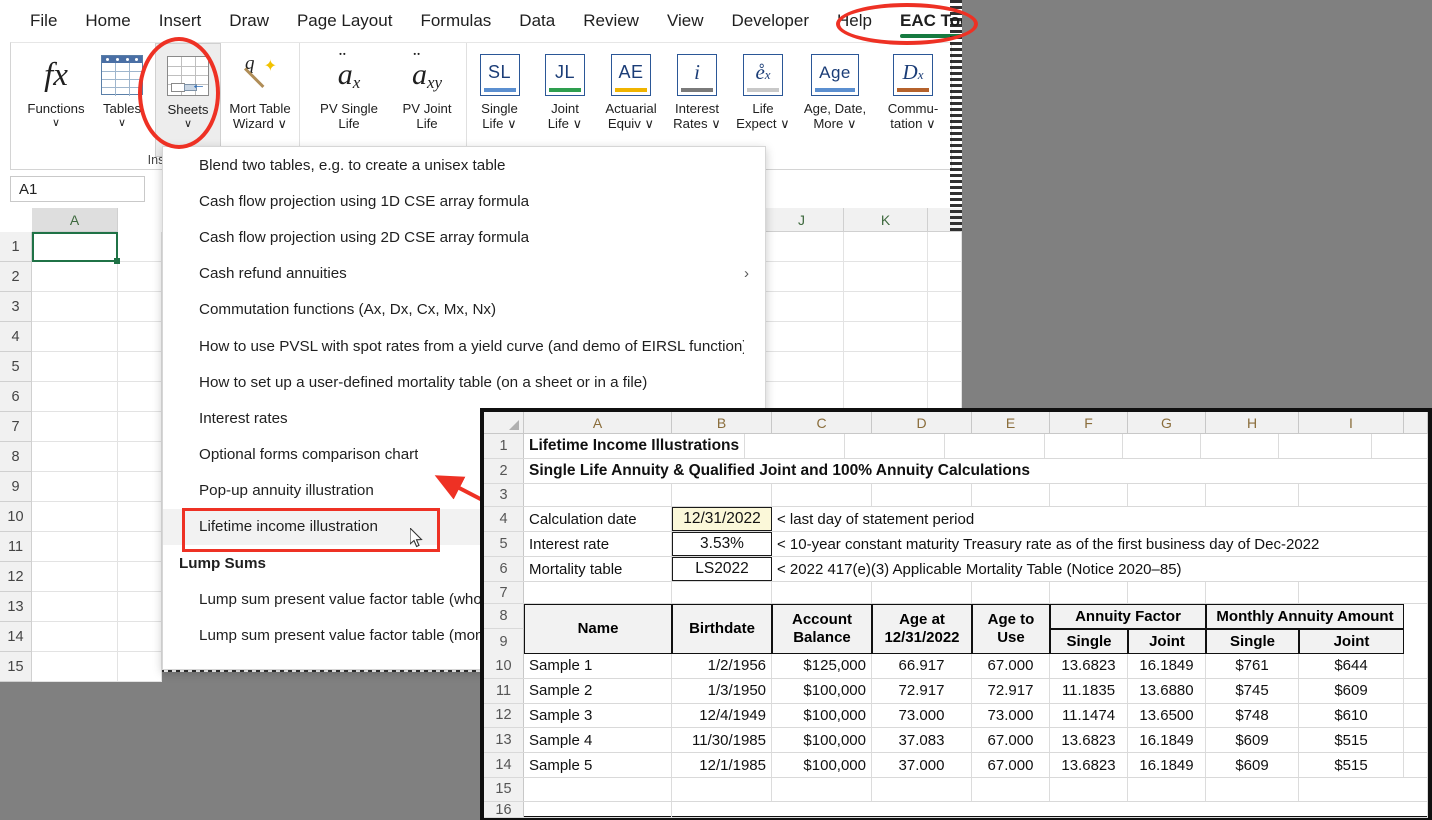  I want to click on cell-J10, so click(1416, 666).